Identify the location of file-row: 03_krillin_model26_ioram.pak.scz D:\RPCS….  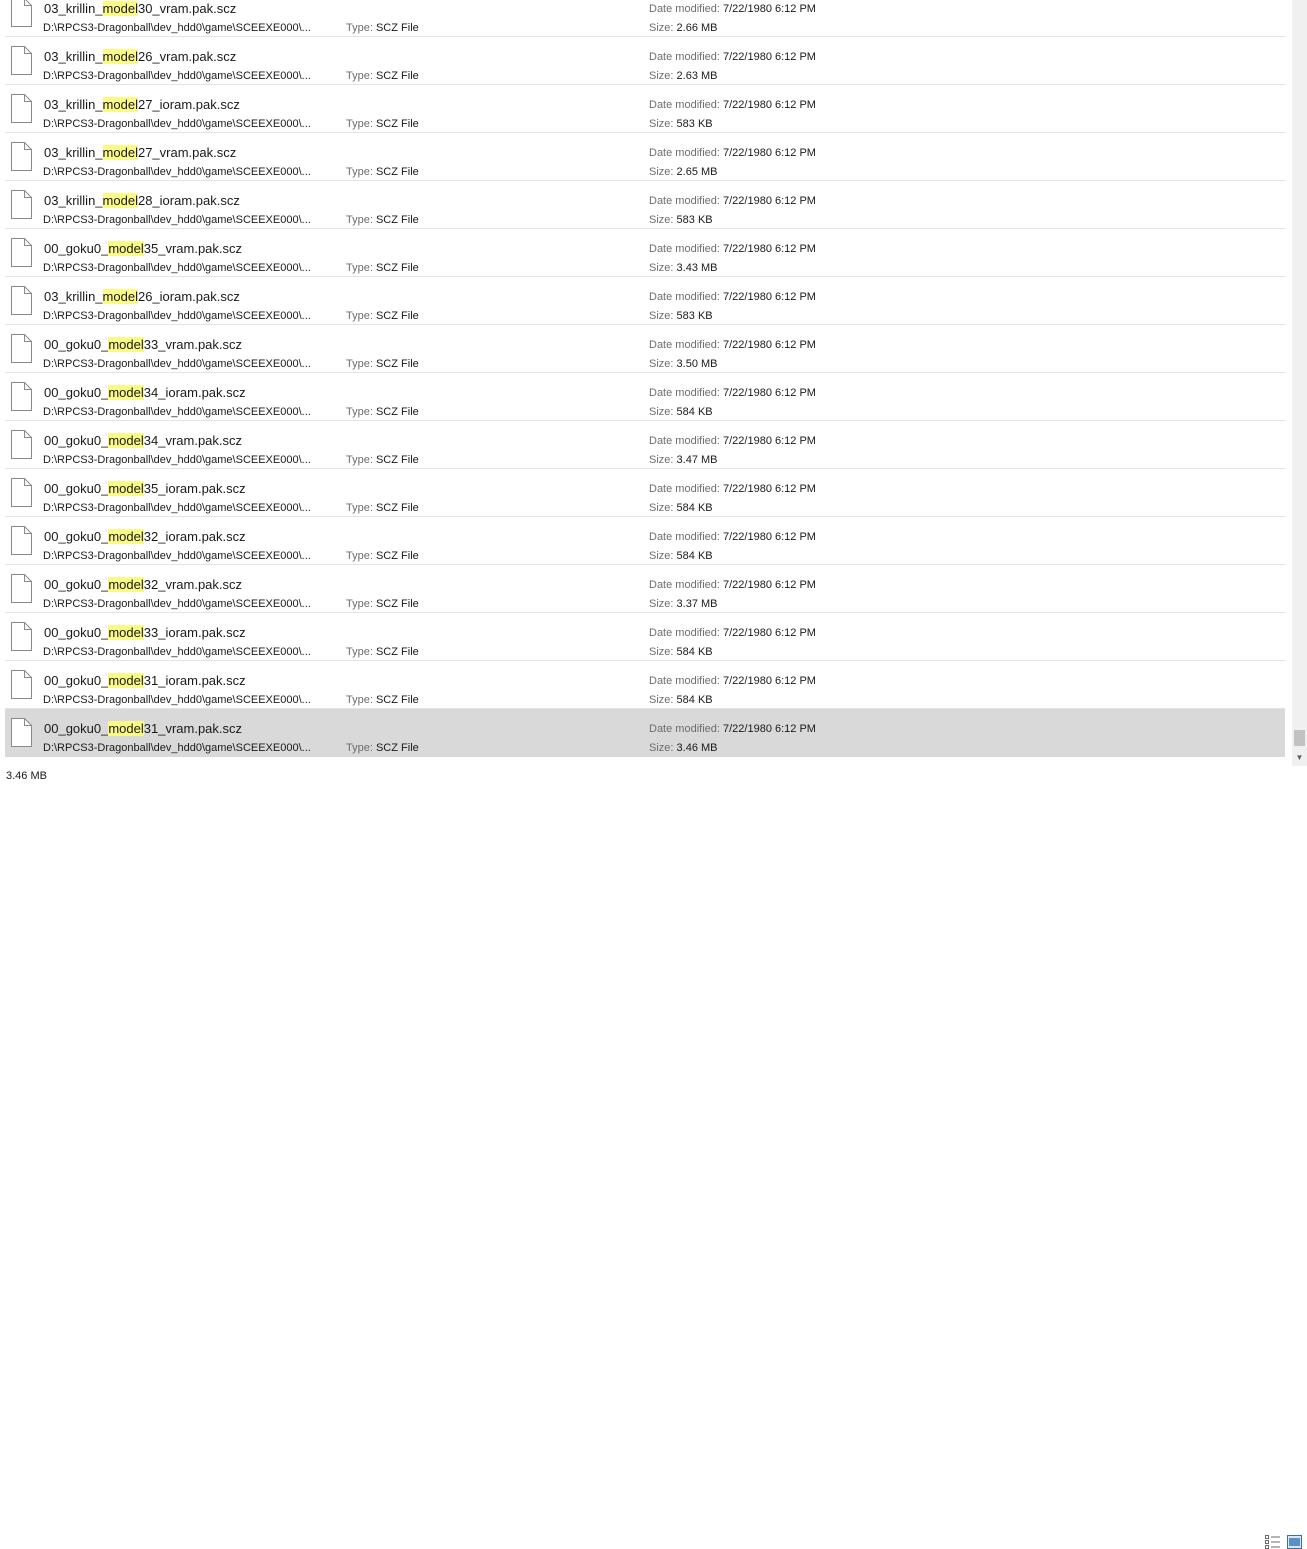
(645, 301).